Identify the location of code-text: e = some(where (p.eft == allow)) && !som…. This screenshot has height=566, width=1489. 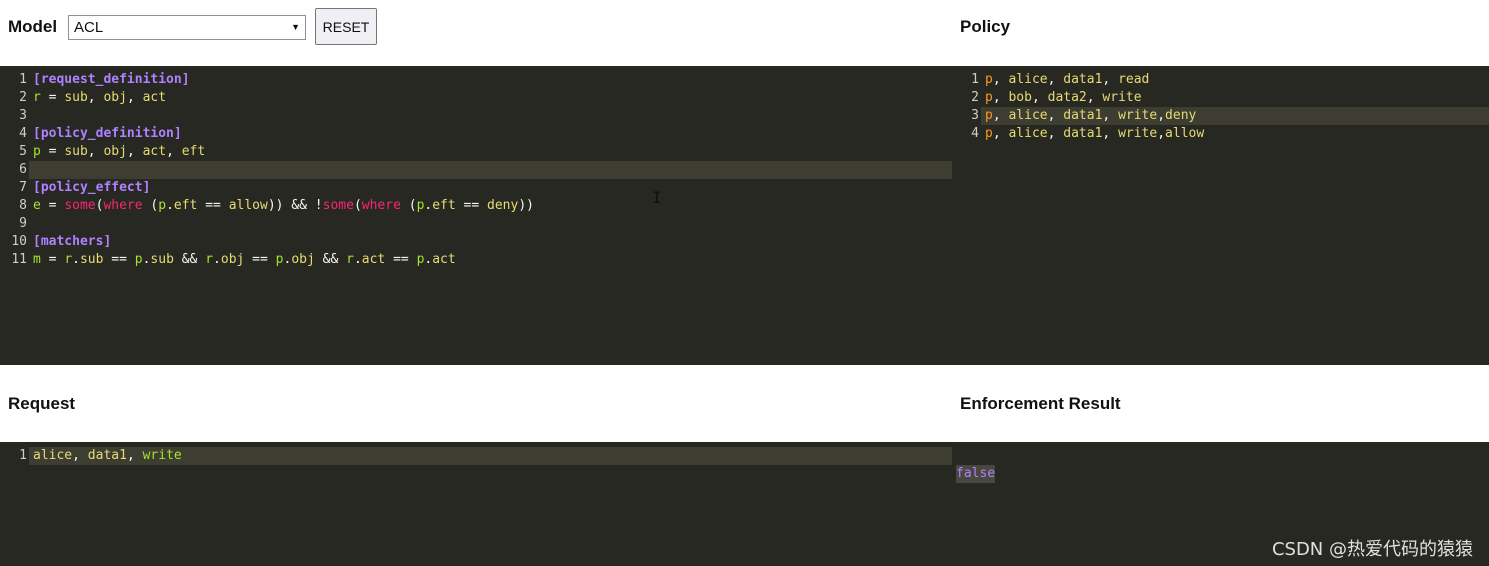
(283, 205).